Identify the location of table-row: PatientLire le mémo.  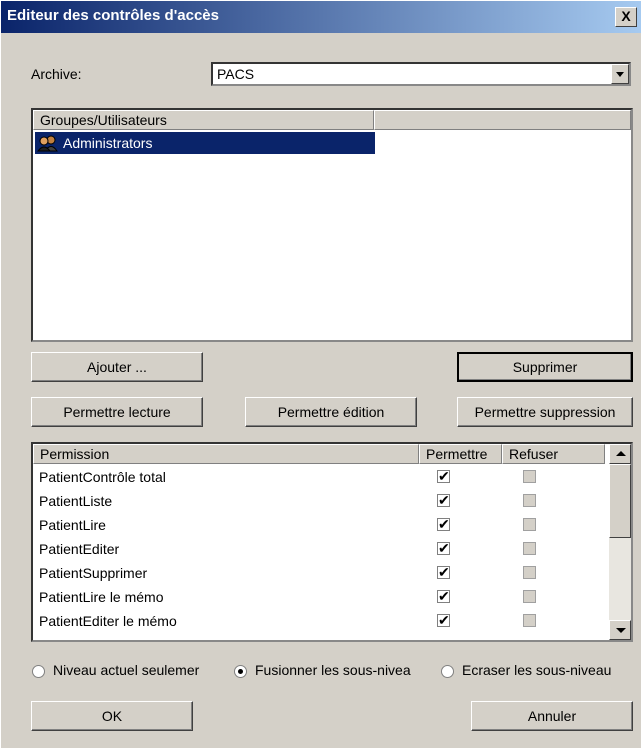
(318, 597).